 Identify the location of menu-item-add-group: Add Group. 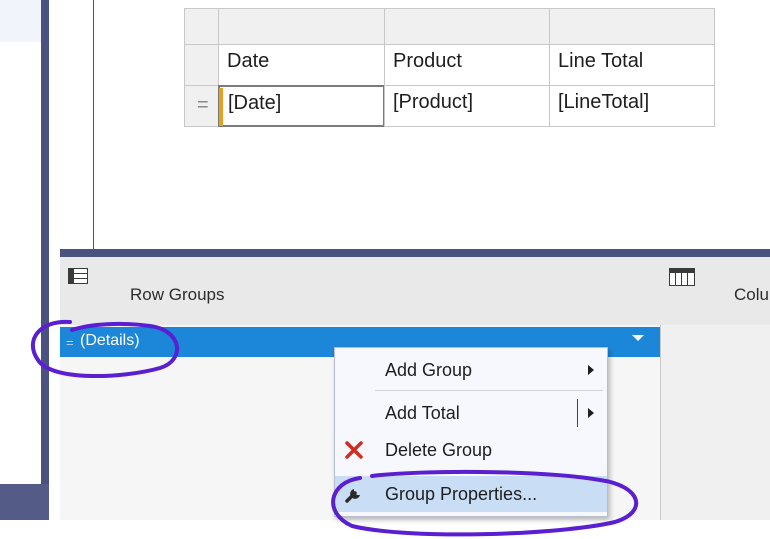
(471, 370).